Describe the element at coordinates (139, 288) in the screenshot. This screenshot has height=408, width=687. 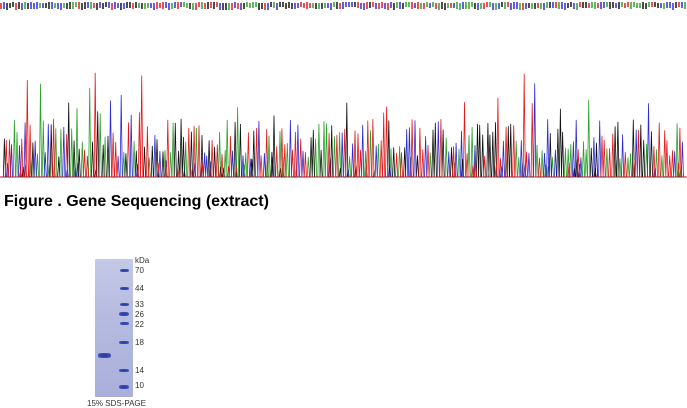
I see `marker-label-44: 44` at that location.